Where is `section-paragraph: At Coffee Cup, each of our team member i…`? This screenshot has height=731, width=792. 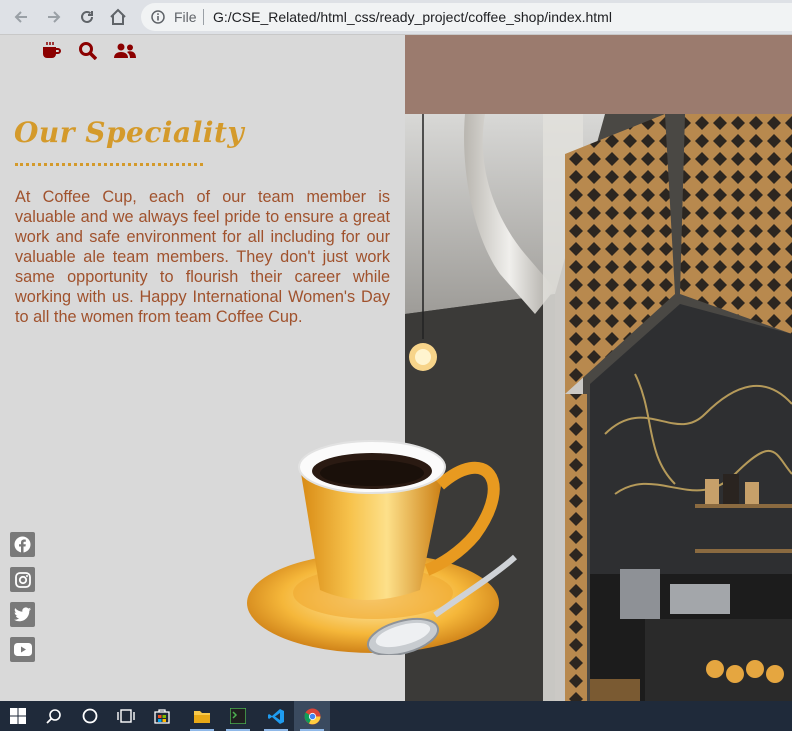
section-paragraph: At Coffee Cup, each of our team member i… is located at coordinates (202, 257).